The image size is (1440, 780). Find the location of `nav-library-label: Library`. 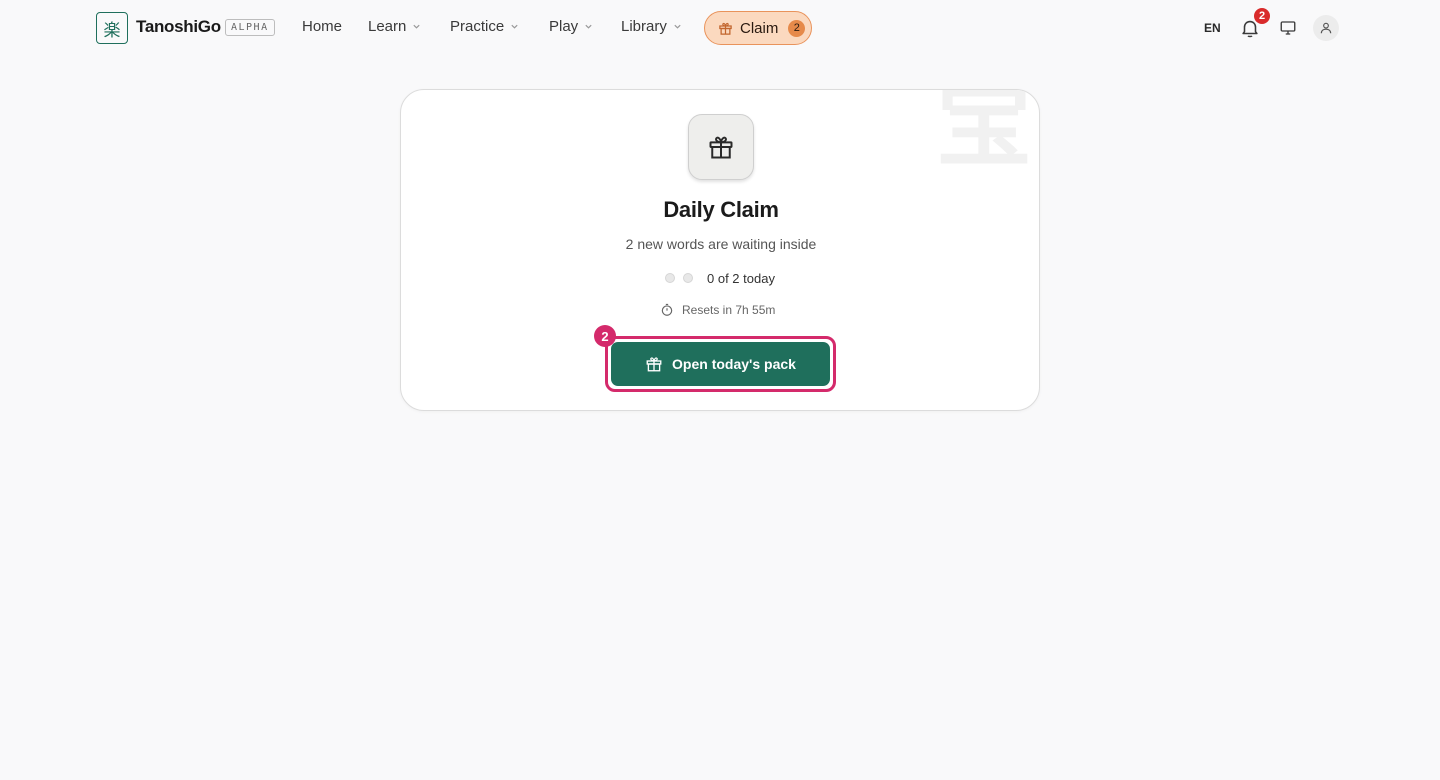

nav-library-label: Library is located at coordinates (644, 26).